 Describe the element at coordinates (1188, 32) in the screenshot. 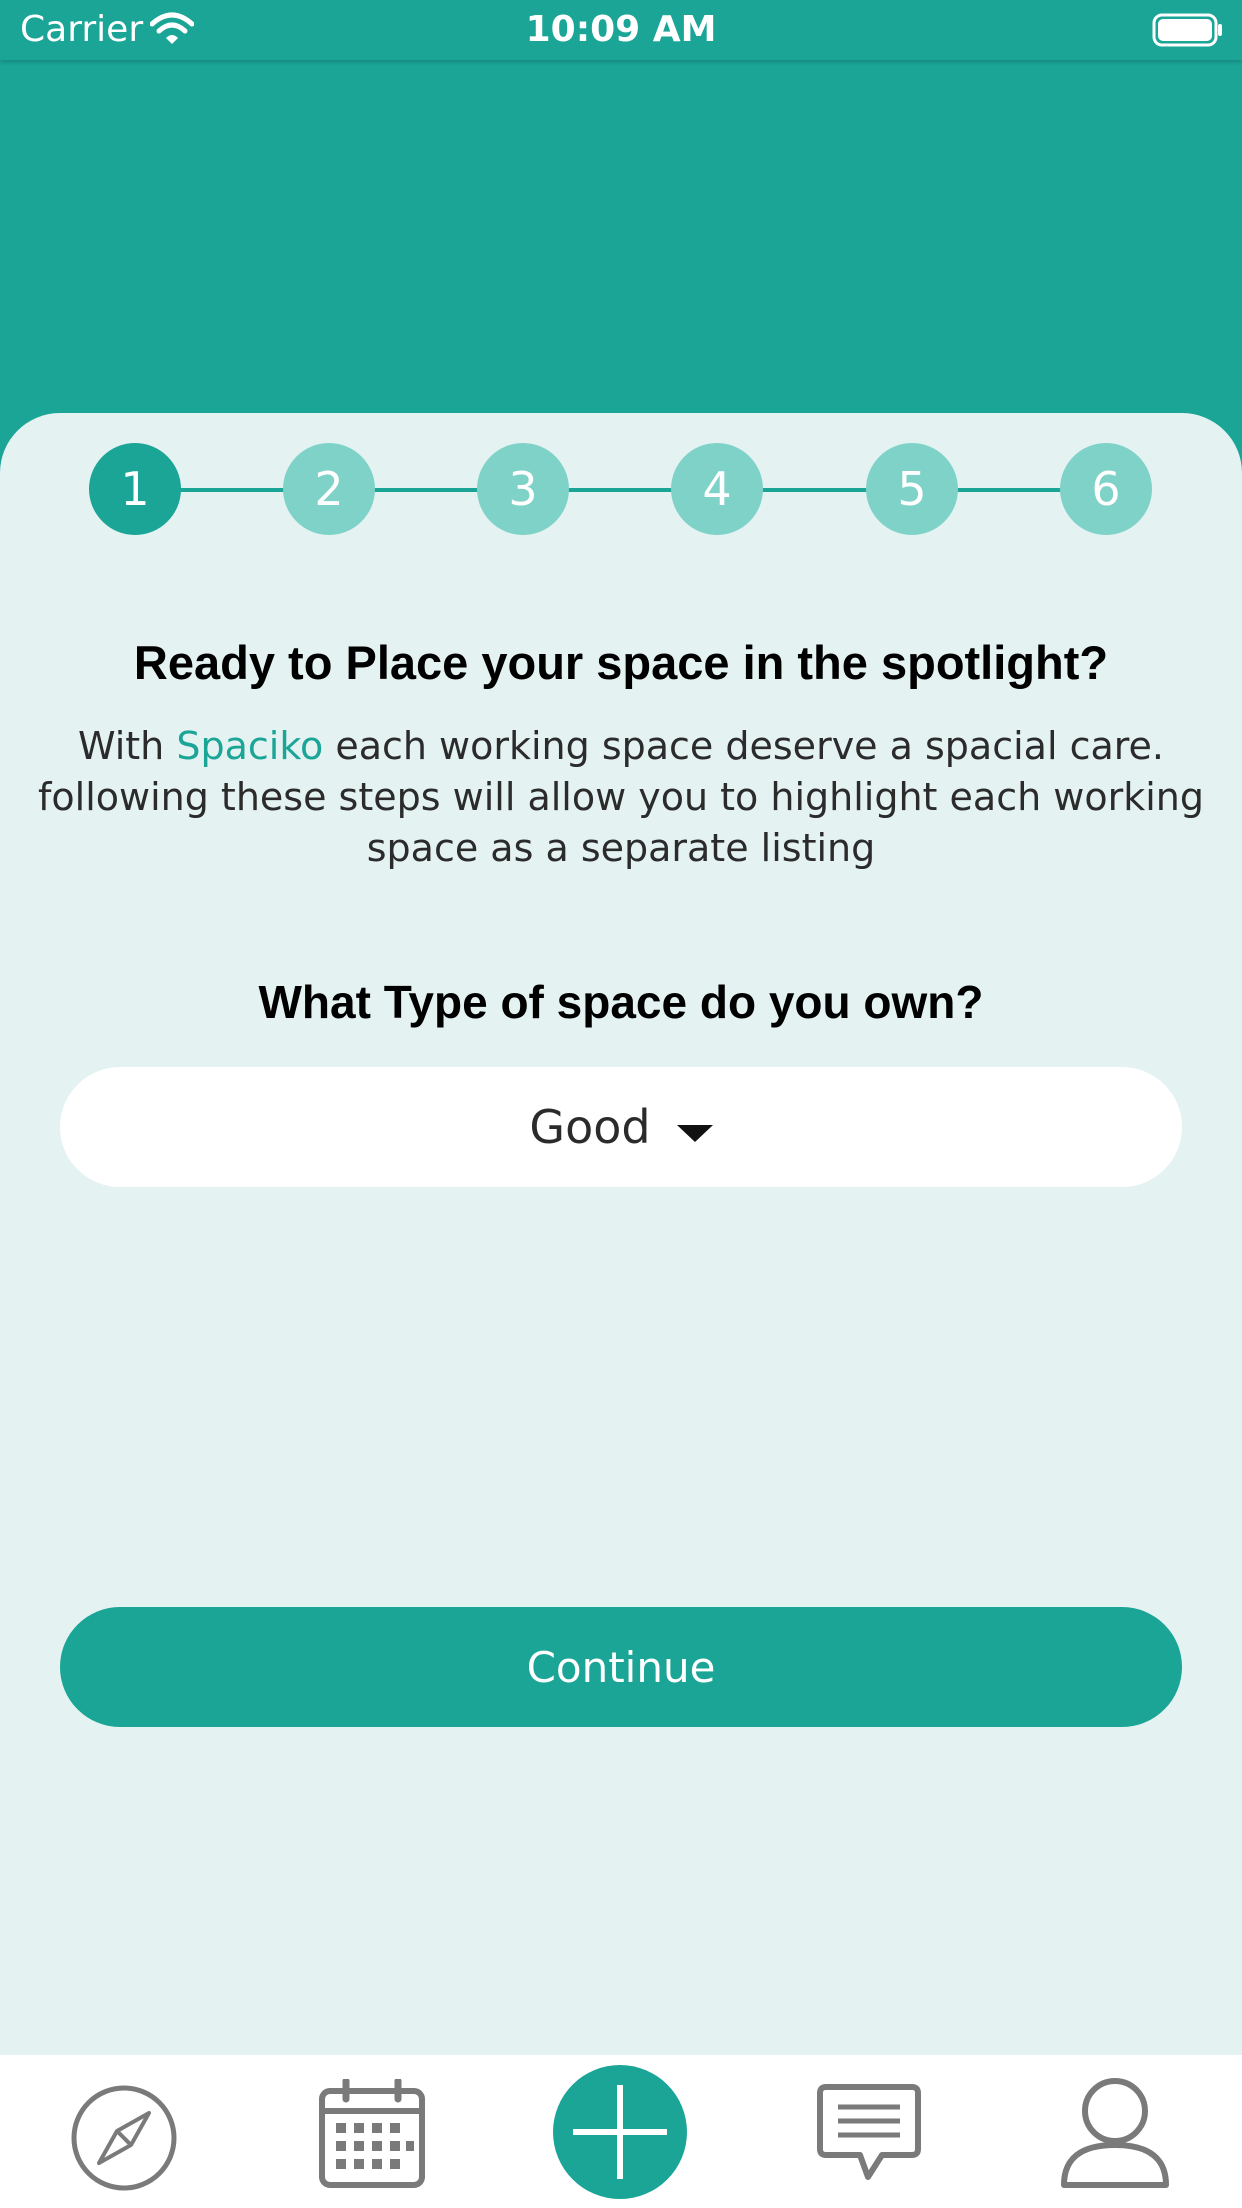

I see `battery-icon` at that location.